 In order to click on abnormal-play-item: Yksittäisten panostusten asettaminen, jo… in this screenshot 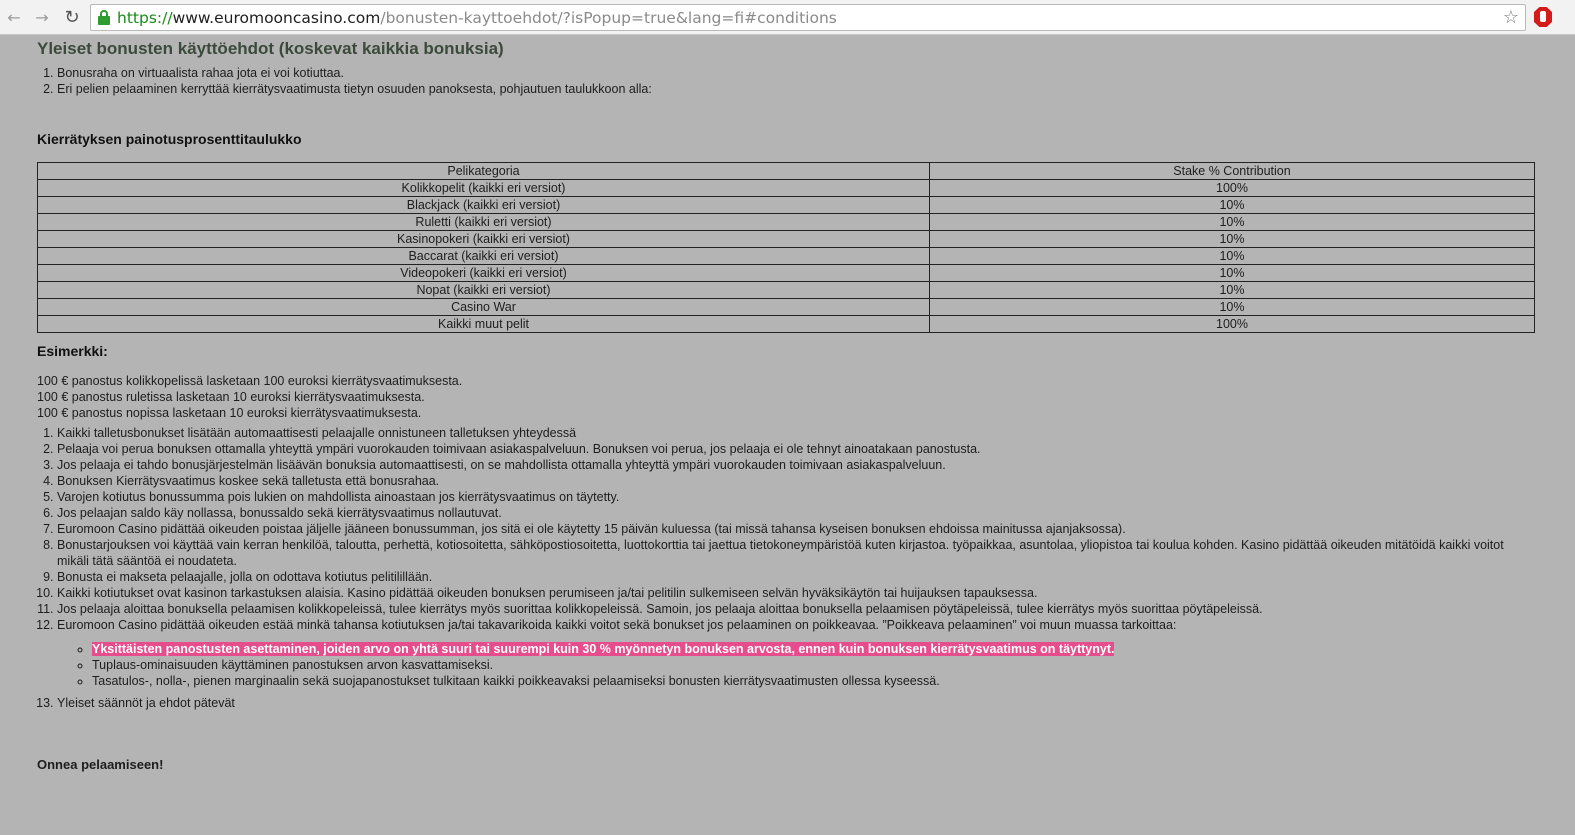, I will do `click(814, 649)`.